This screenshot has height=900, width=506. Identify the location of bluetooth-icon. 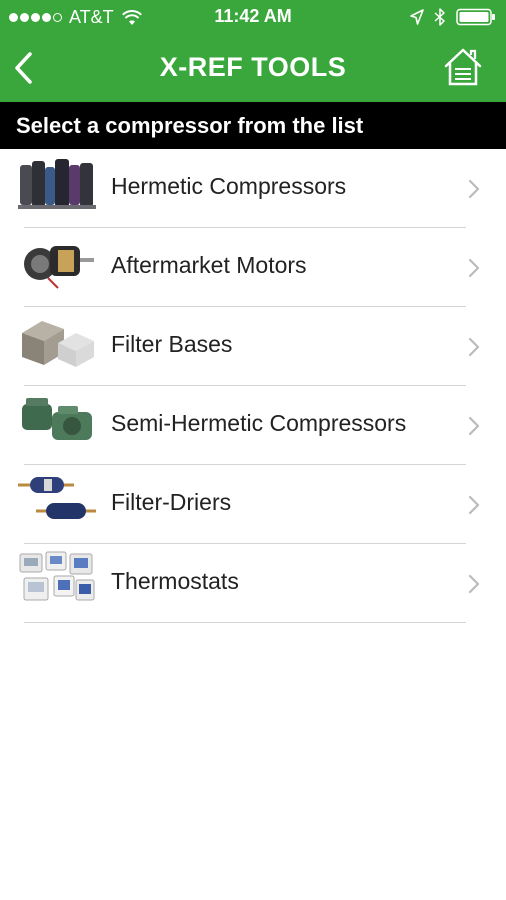
(440, 17).